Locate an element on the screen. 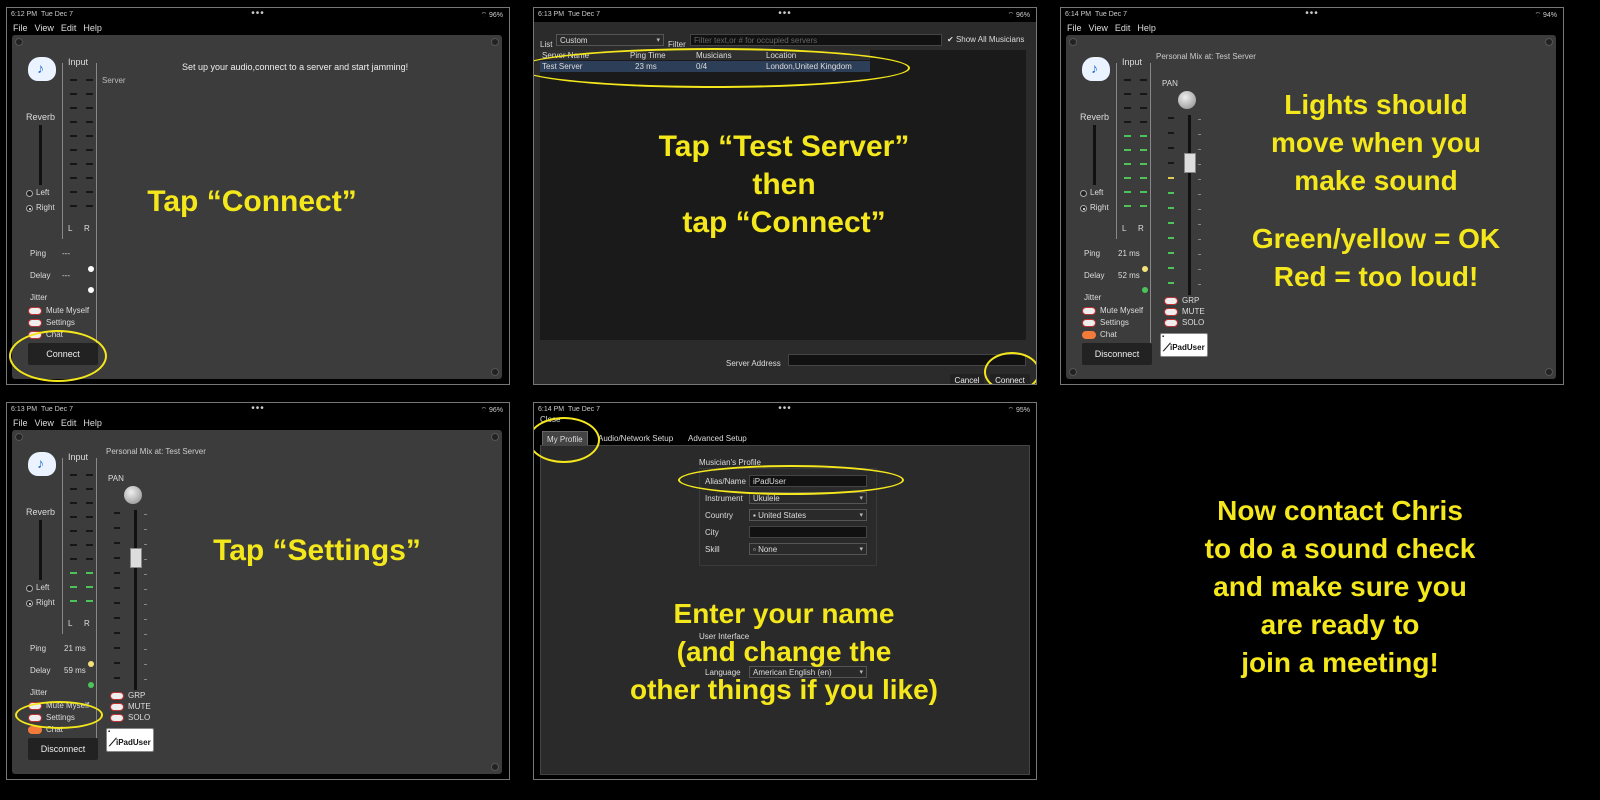 This screenshot has width=1600, height=800. country-dropdown: ▪ United States ▾ is located at coordinates (808, 515).